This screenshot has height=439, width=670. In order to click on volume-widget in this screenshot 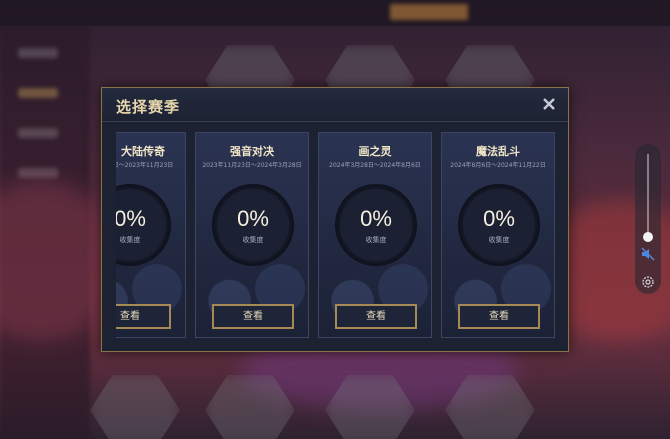, I will do `click(648, 219)`.